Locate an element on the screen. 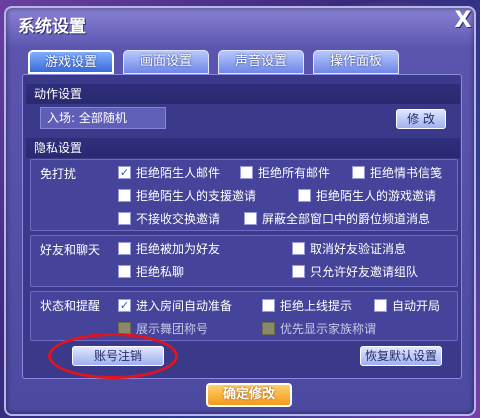 The height and width of the screenshot is (418, 480). option-friends-only-team-invite: 只允许好友邀请组队 is located at coordinates (355, 271).